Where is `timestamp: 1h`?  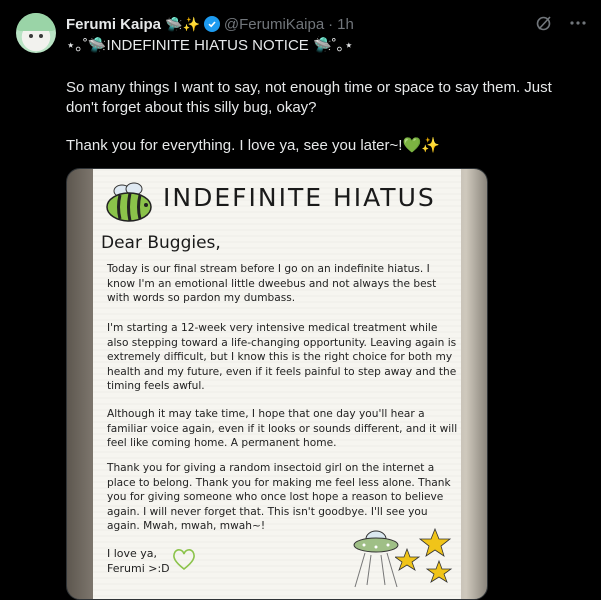
timestamp: 1h is located at coordinates (345, 24).